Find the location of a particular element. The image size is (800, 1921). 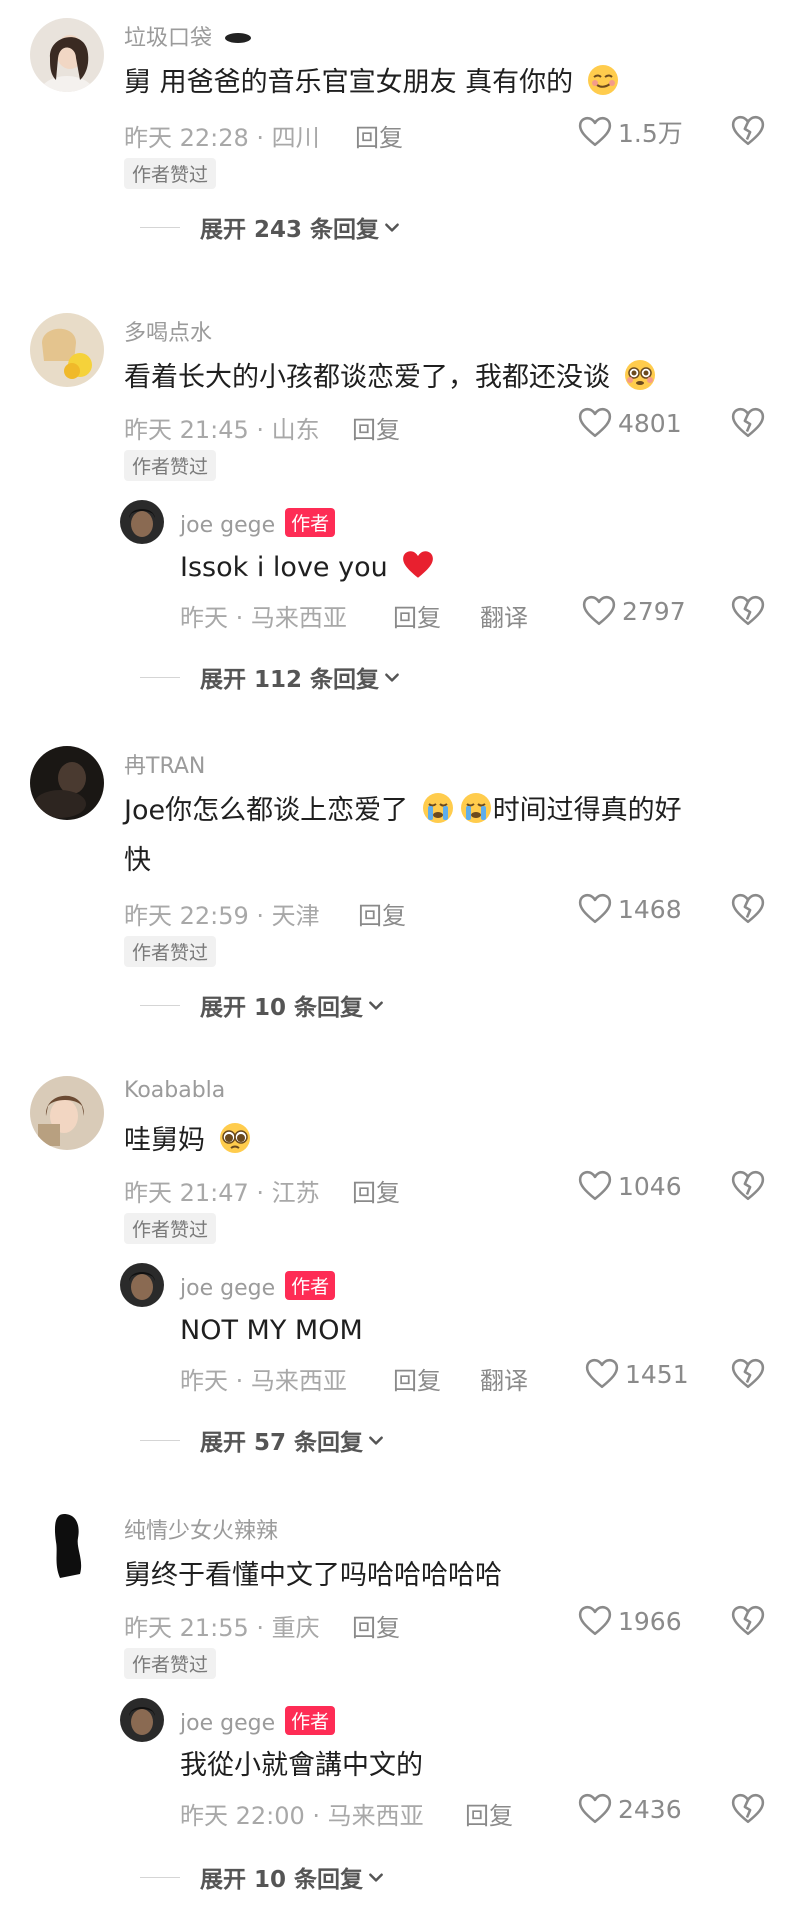

like-button: 2436 is located at coordinates (630, 1809).